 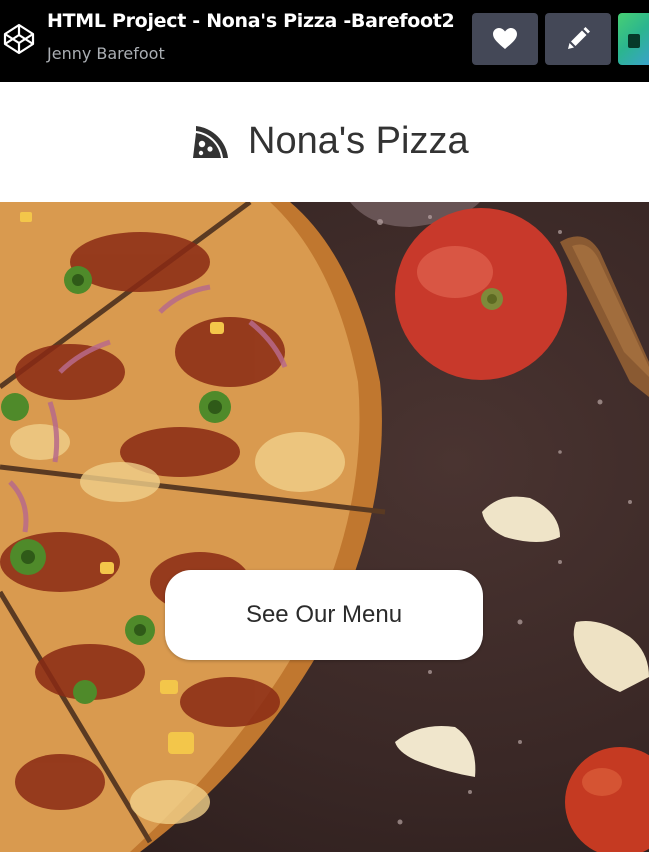 I want to click on edit-button, so click(x=578, y=39).